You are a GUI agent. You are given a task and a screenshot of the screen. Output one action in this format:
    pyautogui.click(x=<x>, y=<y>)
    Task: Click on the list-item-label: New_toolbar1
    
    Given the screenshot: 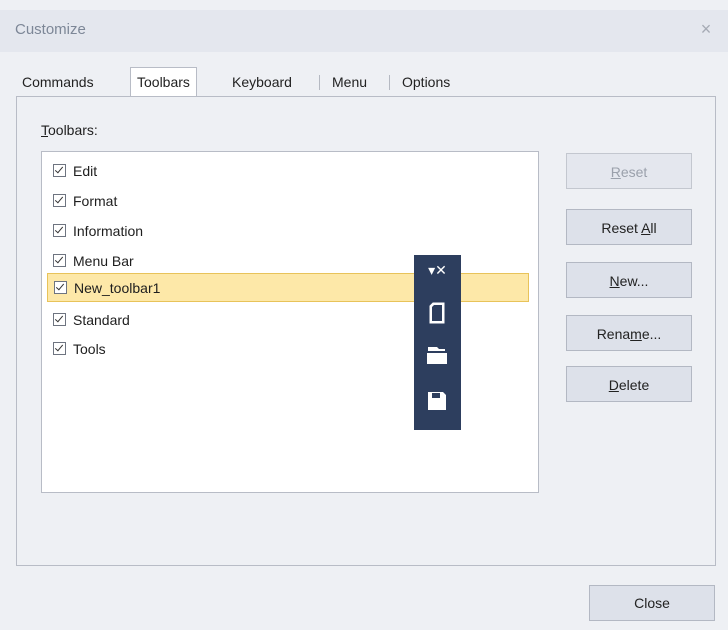 What is the action you would take?
    pyautogui.click(x=117, y=287)
    